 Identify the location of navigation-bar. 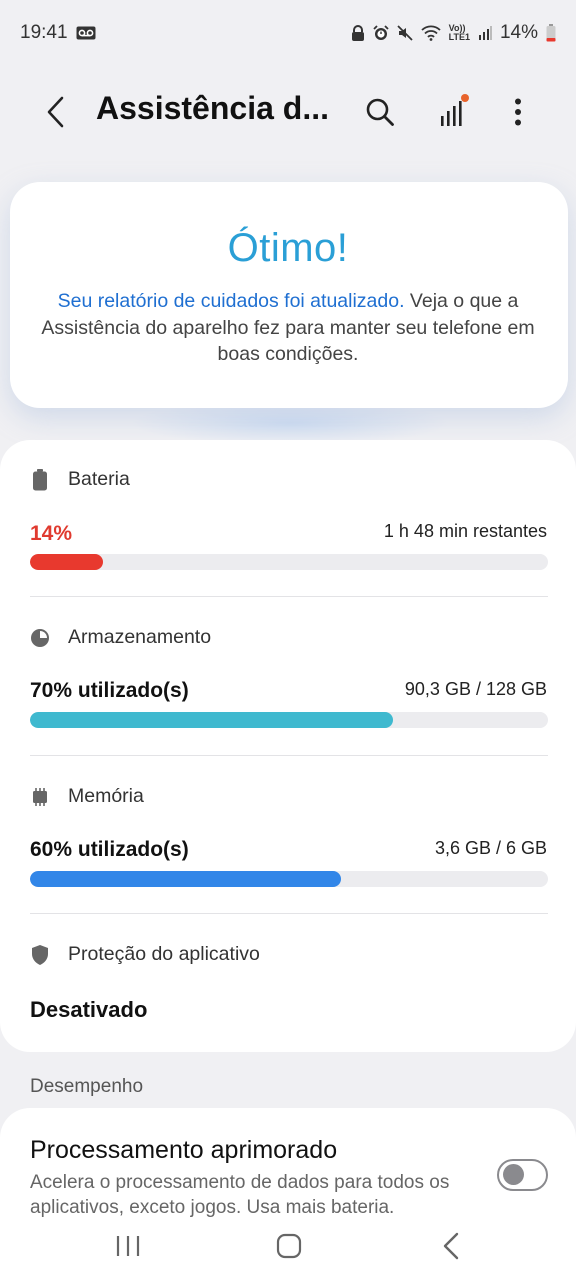
(288, 1247).